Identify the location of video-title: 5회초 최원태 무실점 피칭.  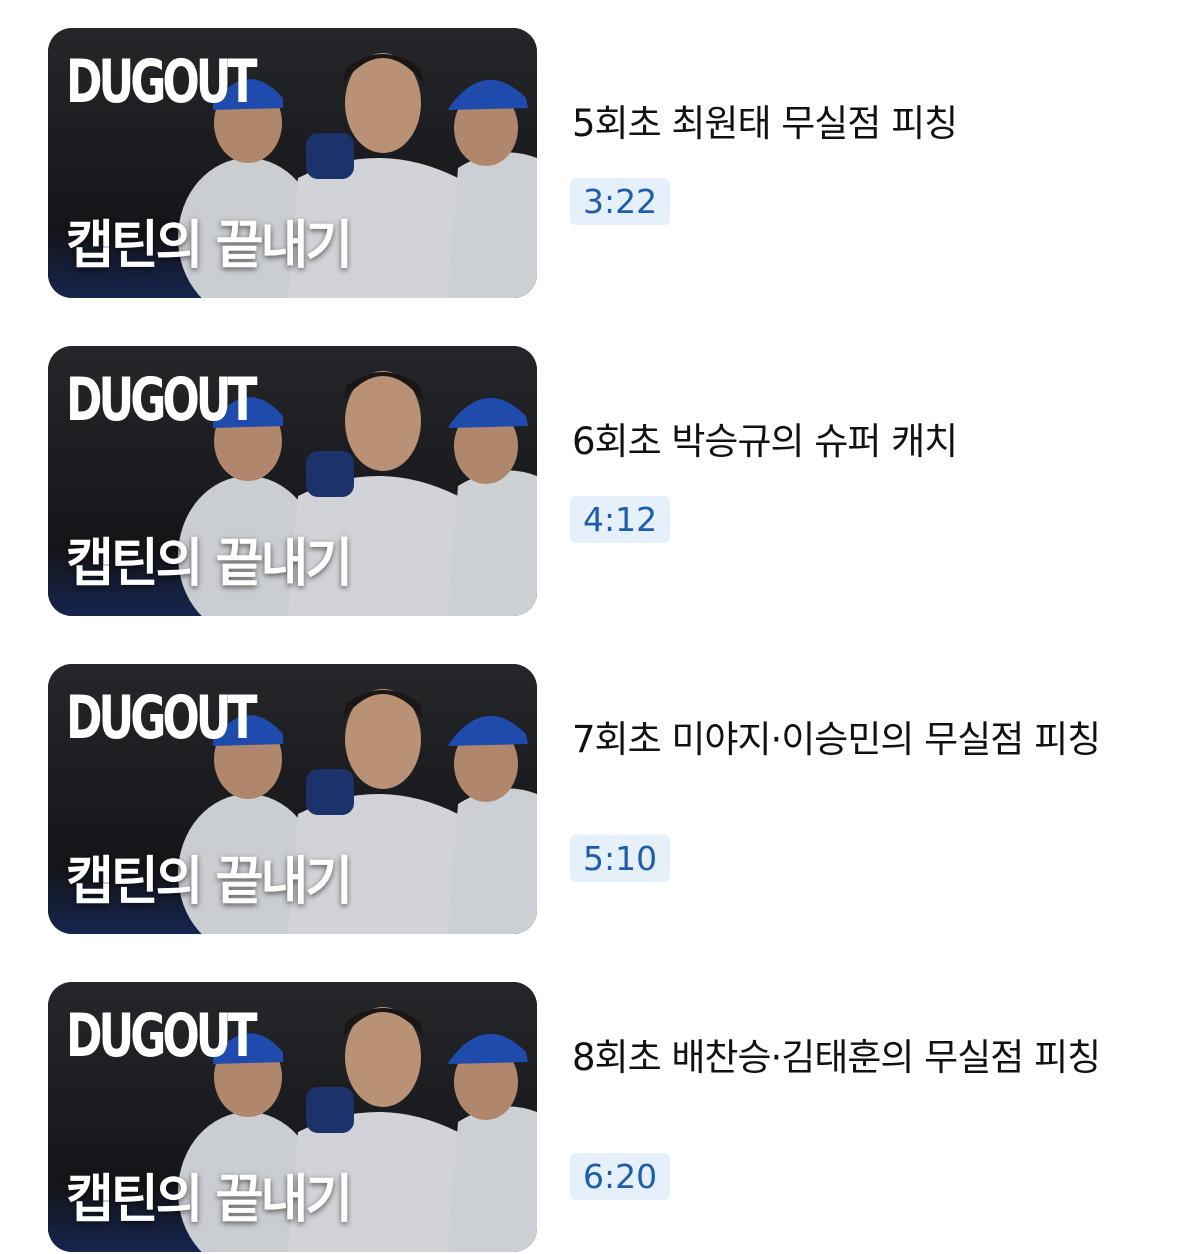
(852, 124).